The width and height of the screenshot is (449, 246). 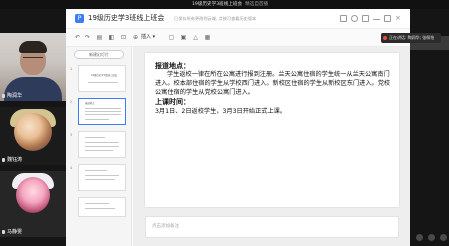 What do you see at coordinates (207, 37) in the screenshot?
I see `table-icon: ▦` at bounding box center [207, 37].